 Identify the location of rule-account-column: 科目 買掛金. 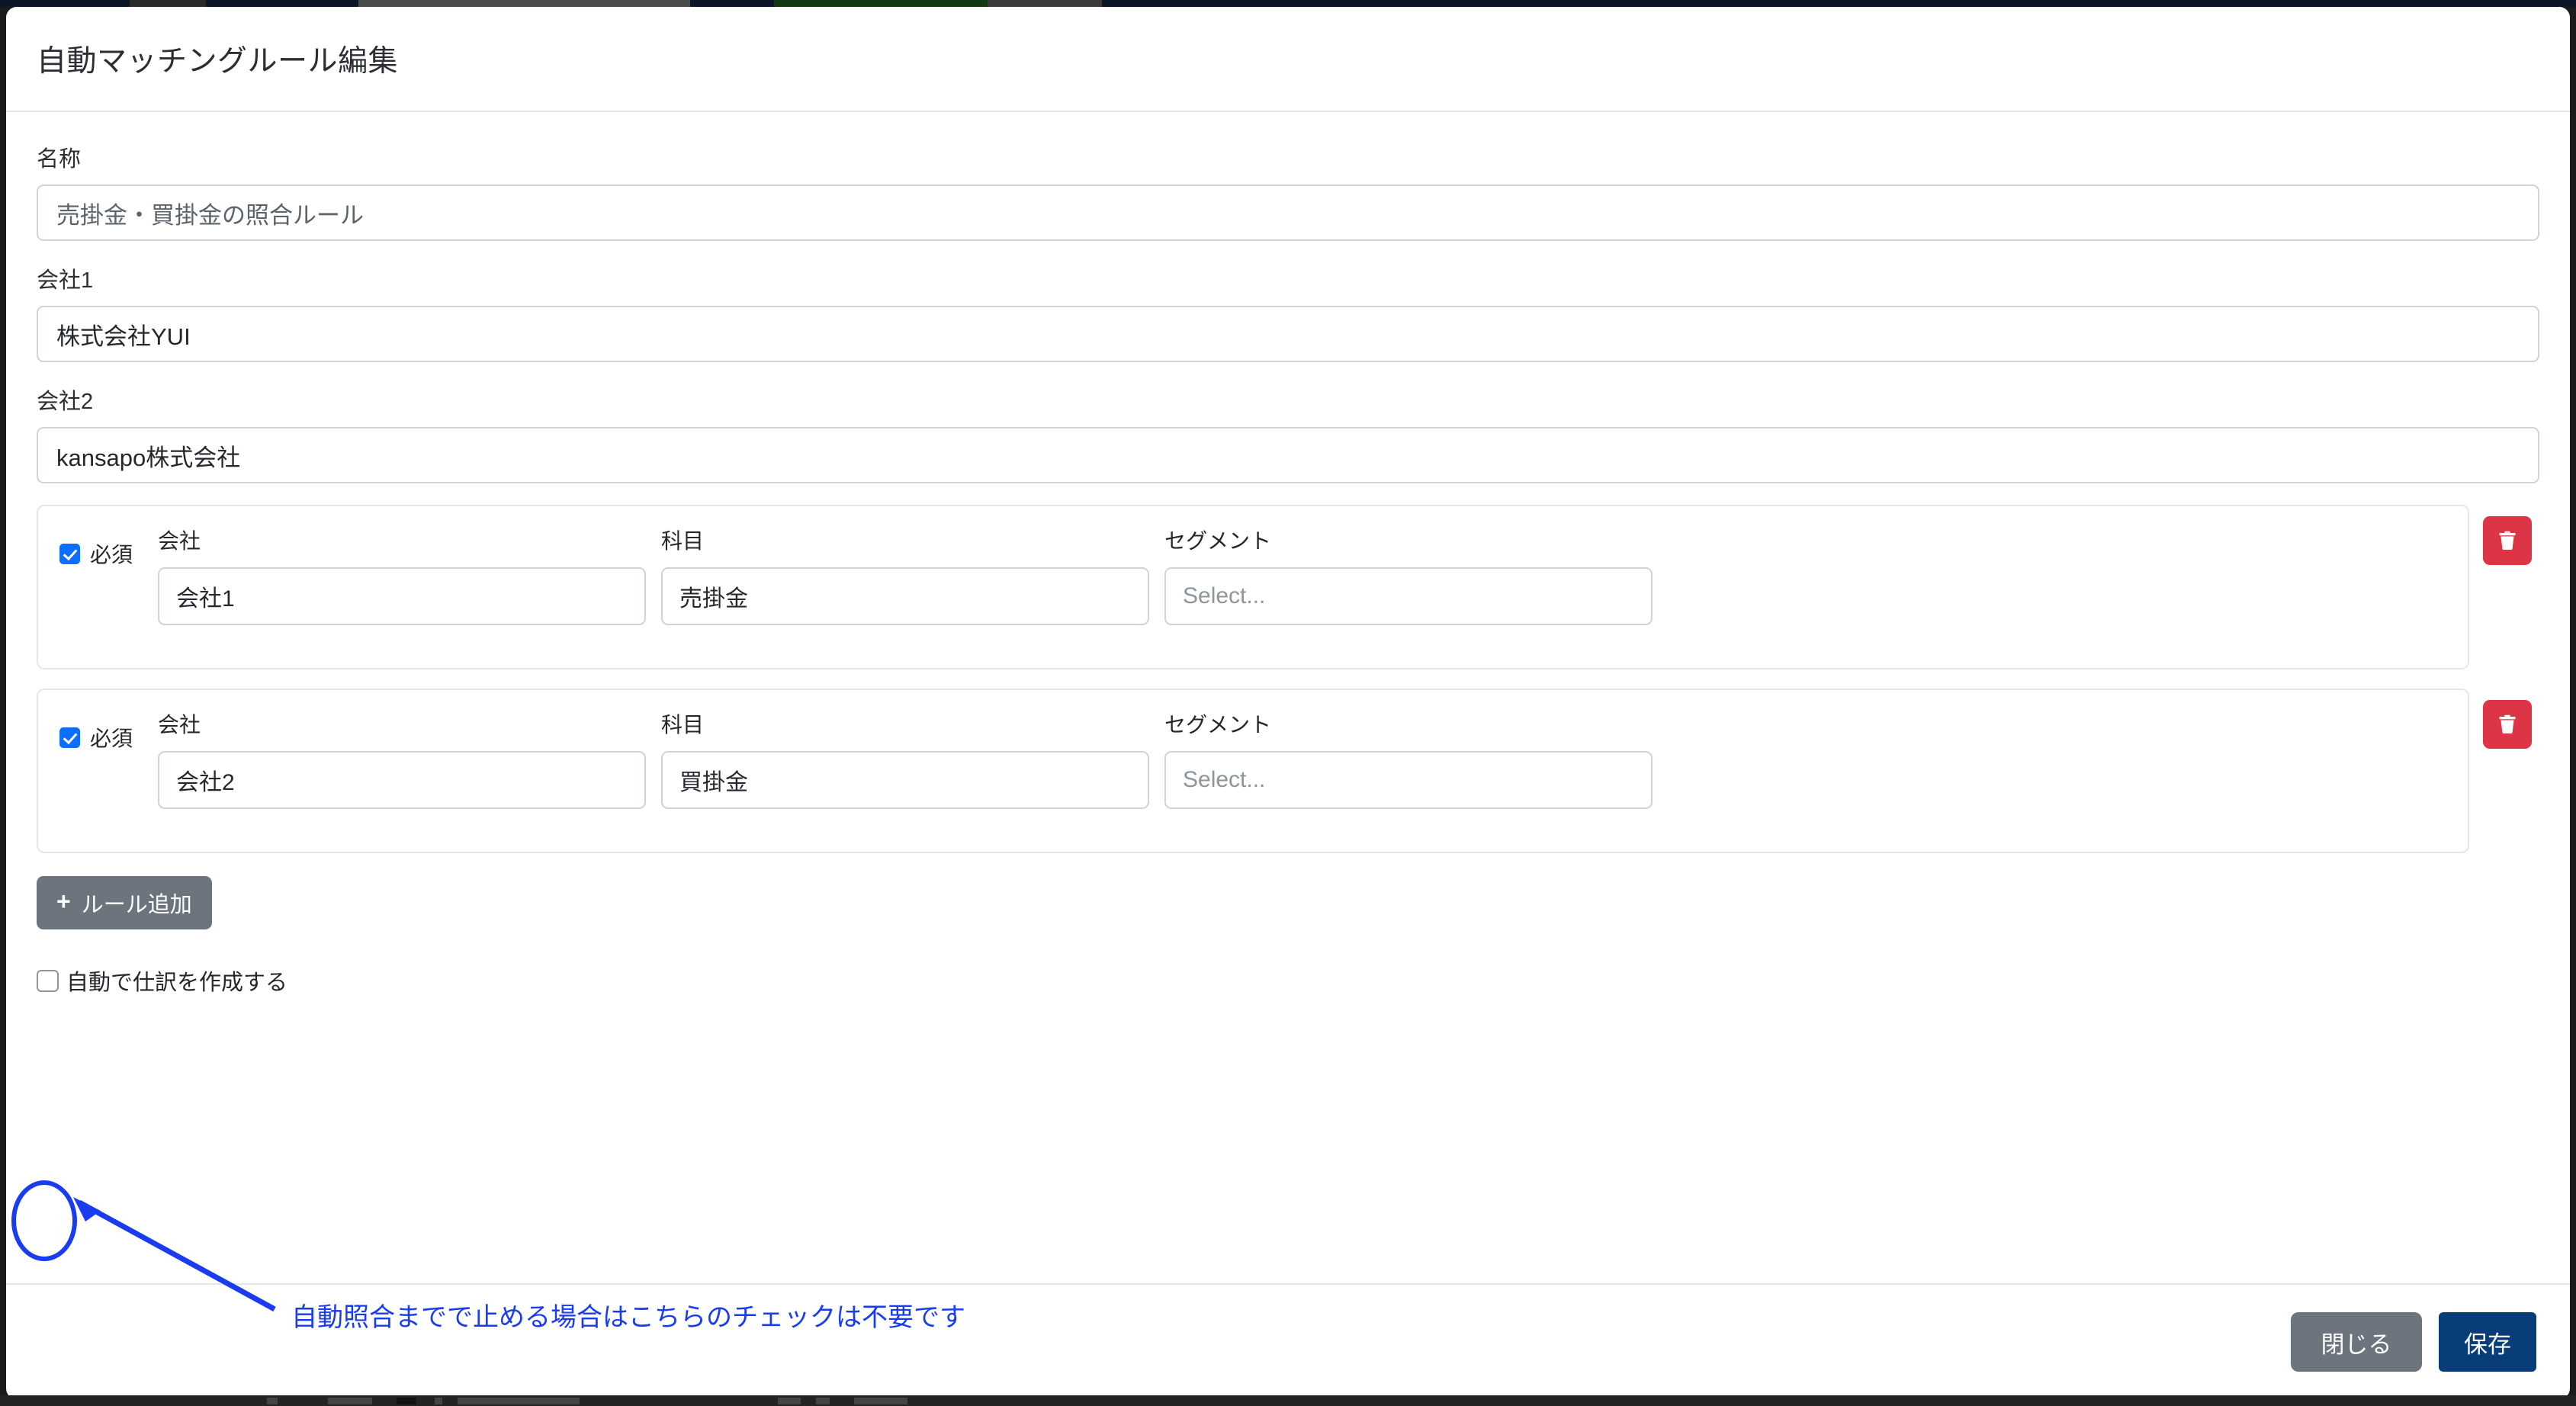
(905, 758).